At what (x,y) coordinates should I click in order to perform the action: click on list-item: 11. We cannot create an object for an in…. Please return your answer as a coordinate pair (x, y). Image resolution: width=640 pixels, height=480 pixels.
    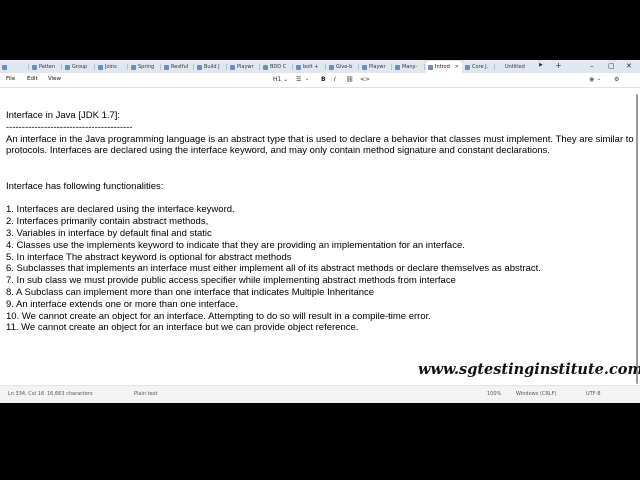
    Looking at the image, I should click on (182, 328).